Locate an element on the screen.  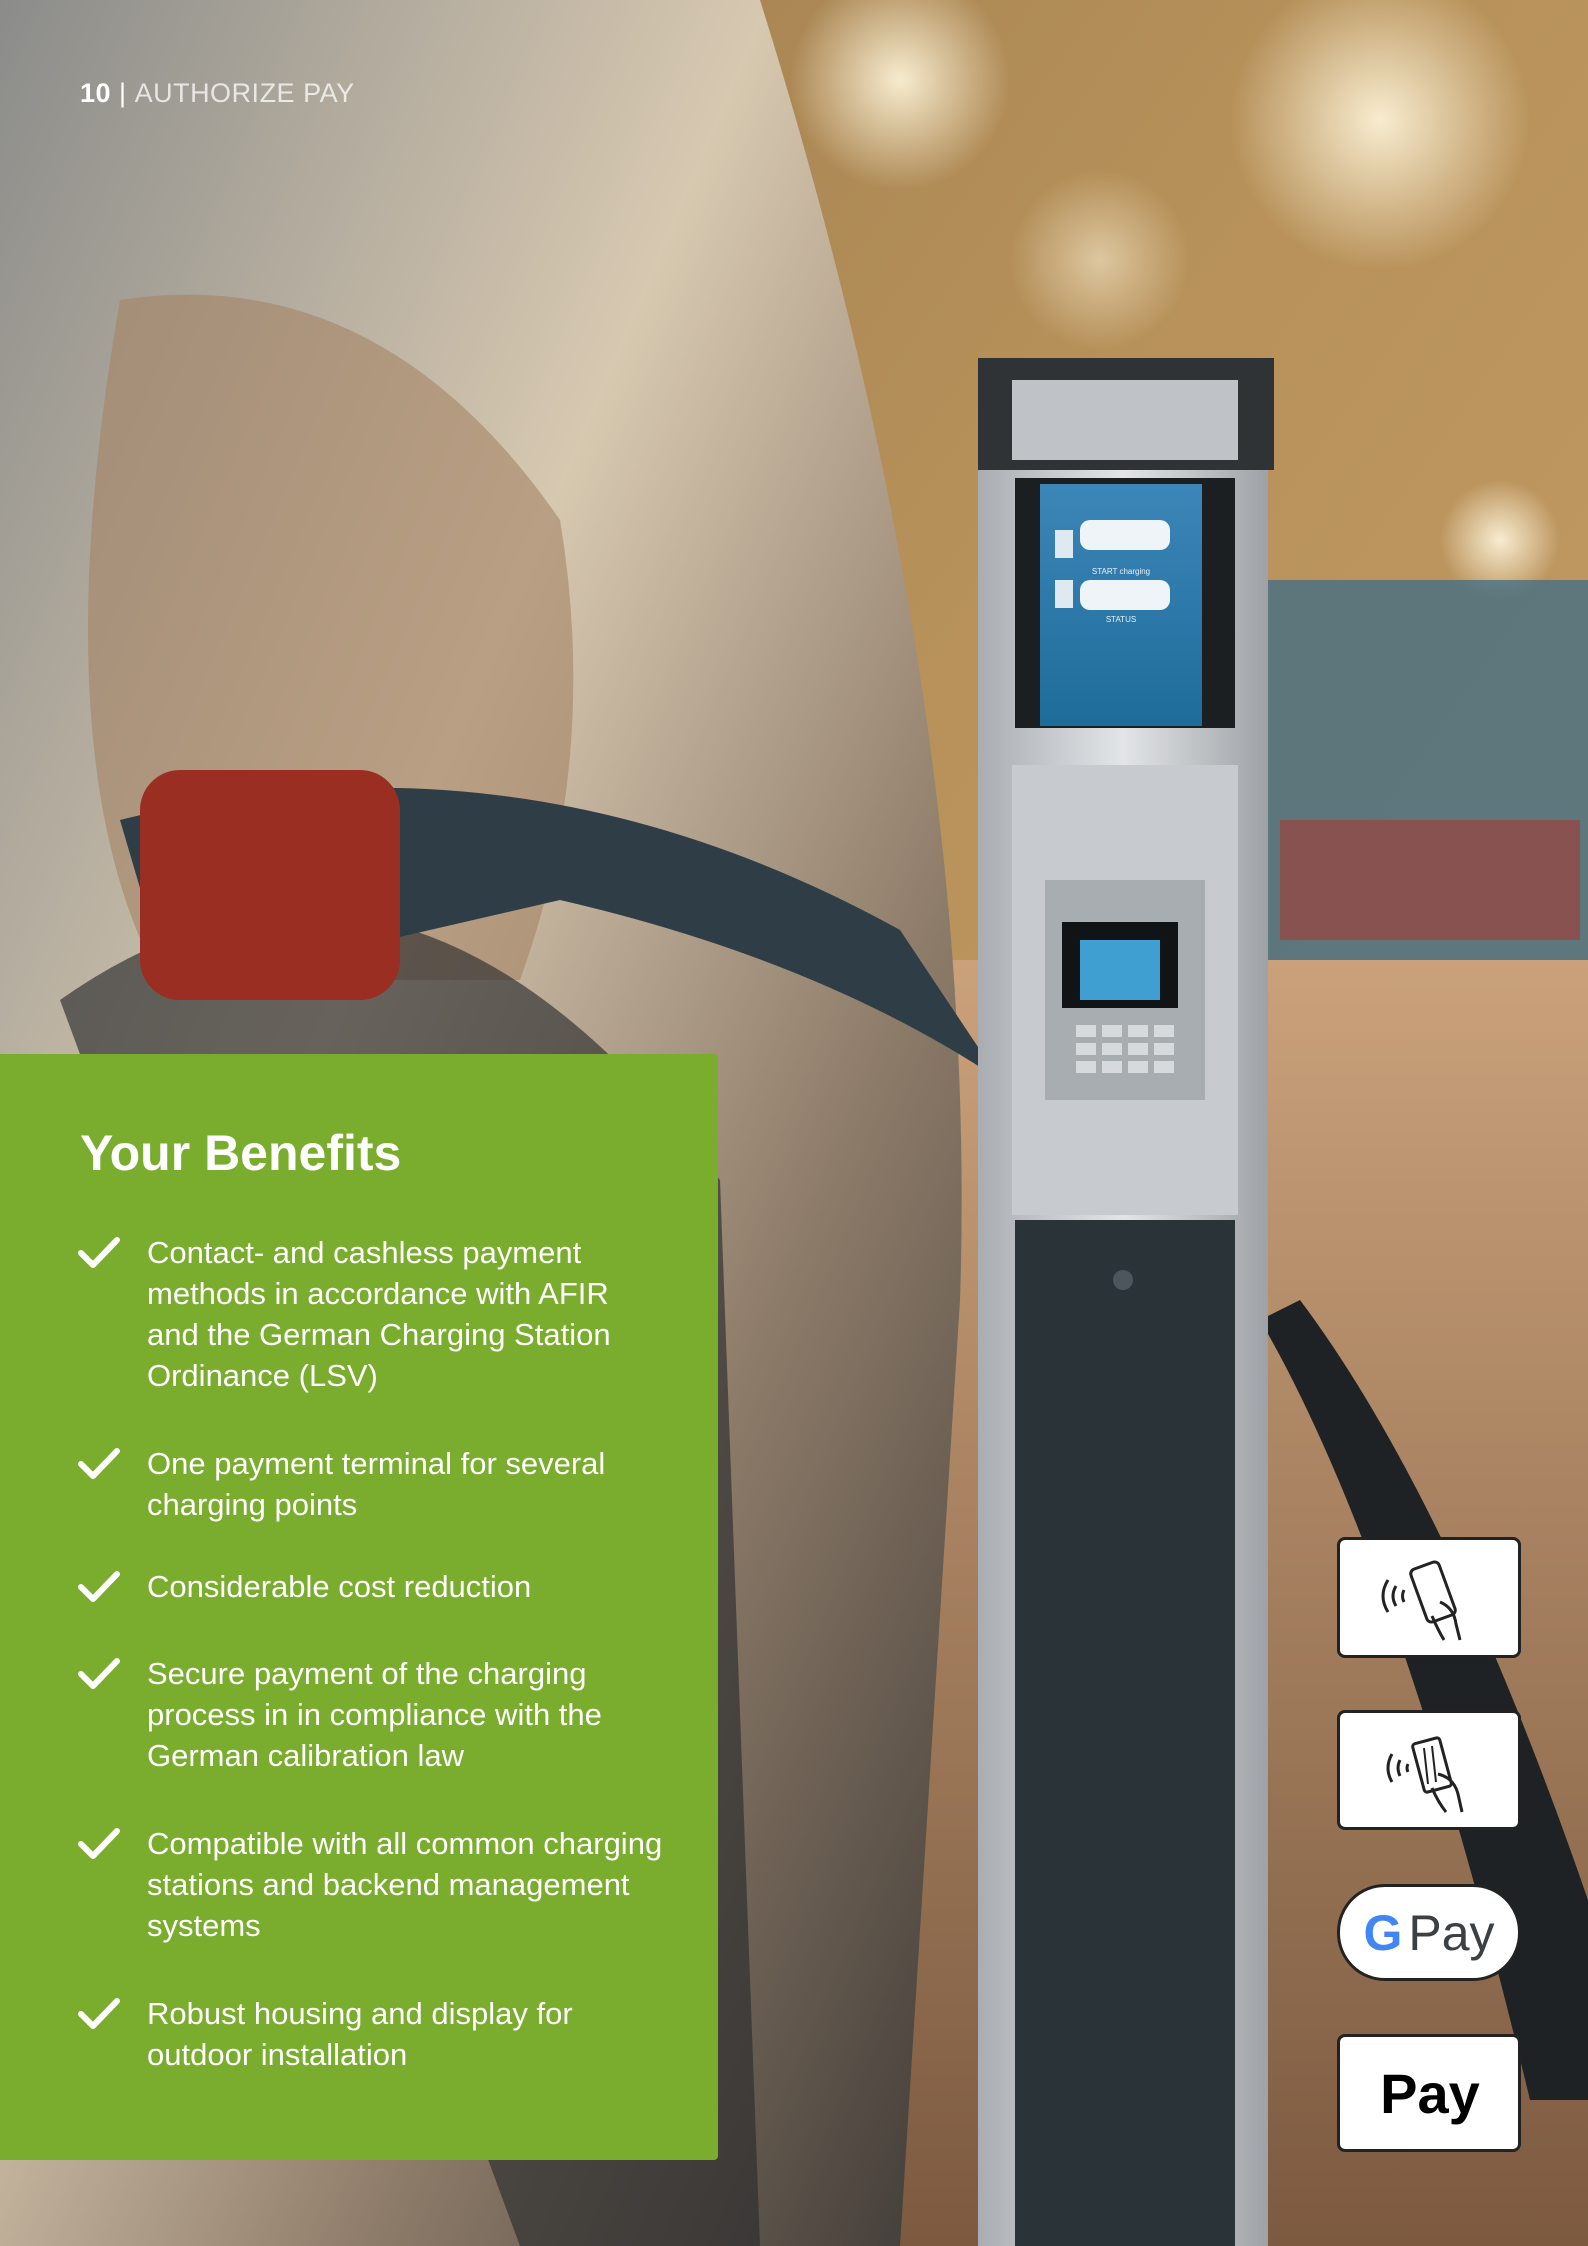
screen-start-label: START charging is located at coordinates (1121, 571).